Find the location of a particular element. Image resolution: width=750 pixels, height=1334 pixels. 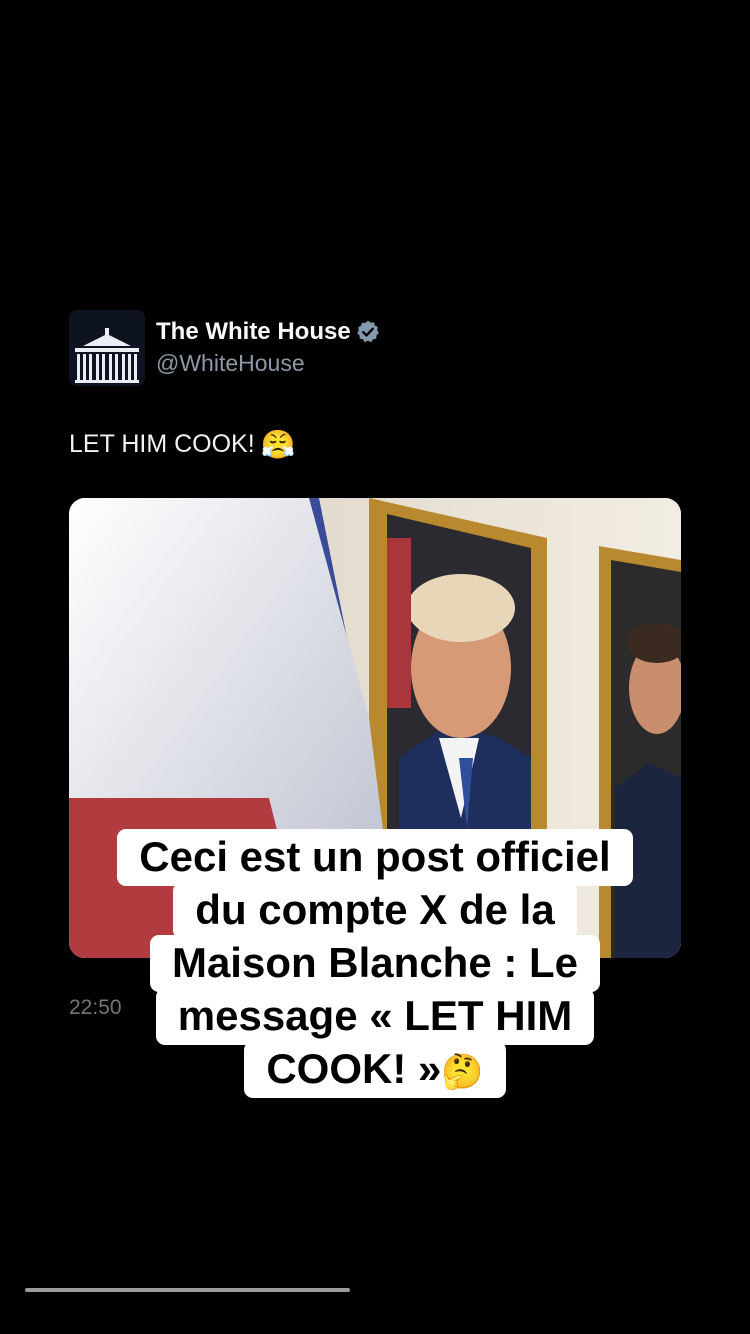

caption-line-5: COOK! »🤔 is located at coordinates (375, 1069).